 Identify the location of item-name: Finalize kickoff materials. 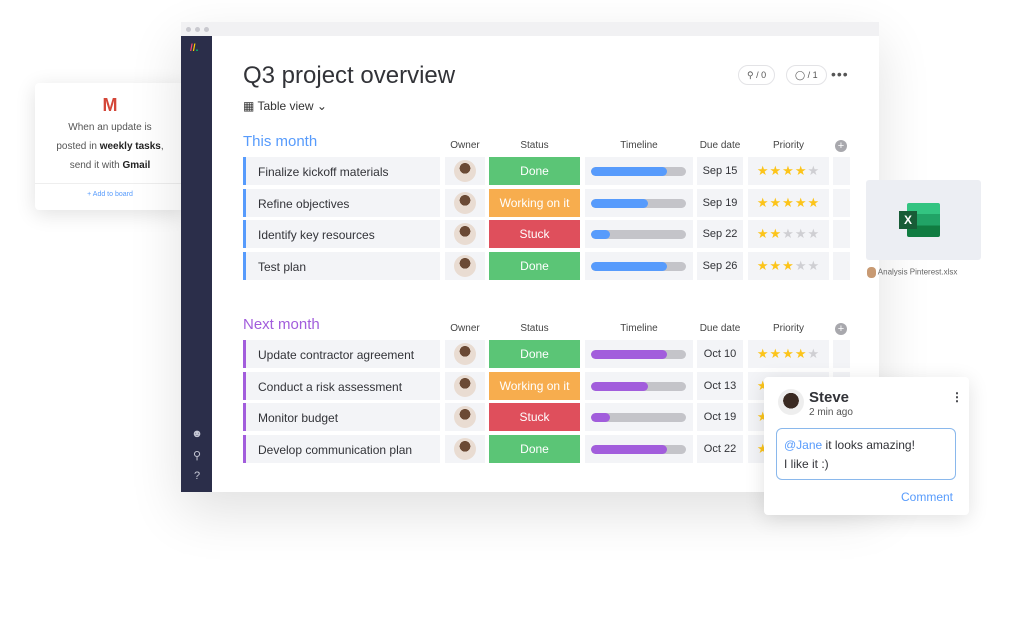
(341, 171).